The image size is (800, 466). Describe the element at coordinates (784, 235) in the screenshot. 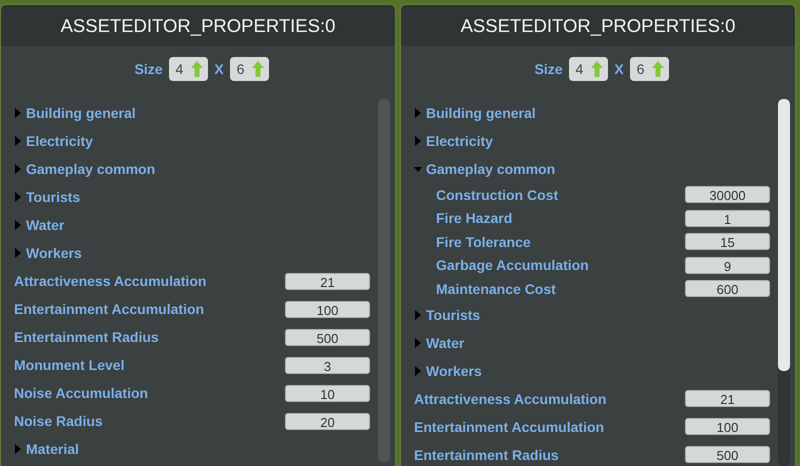

I see `scrollbar-thumb` at that location.